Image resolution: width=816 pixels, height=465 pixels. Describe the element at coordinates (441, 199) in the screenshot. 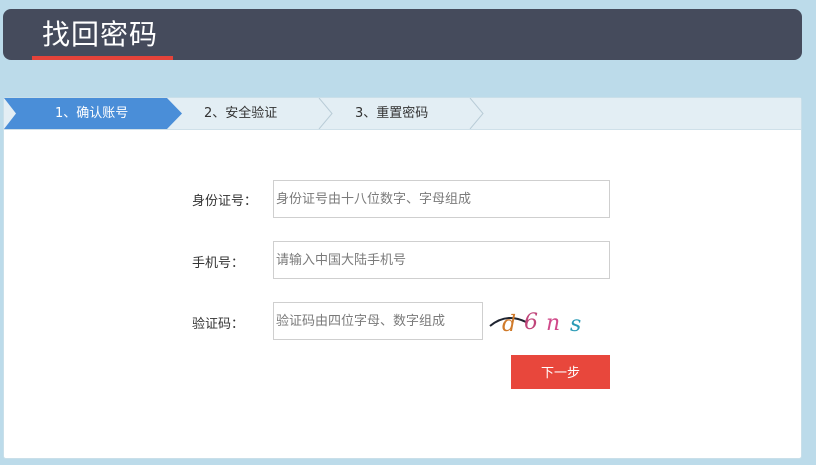

I see `id-card-input` at that location.